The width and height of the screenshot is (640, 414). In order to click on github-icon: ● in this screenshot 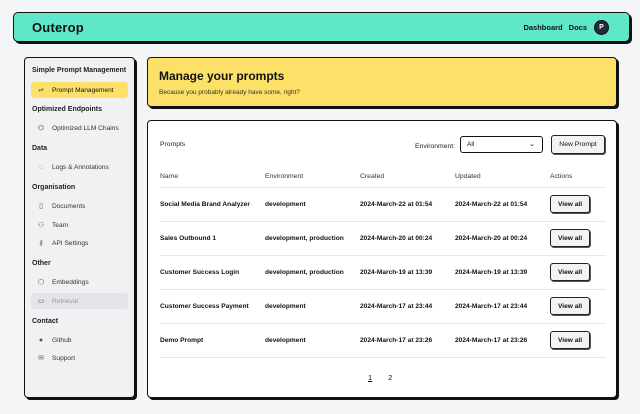, I will do `click(41, 340)`.